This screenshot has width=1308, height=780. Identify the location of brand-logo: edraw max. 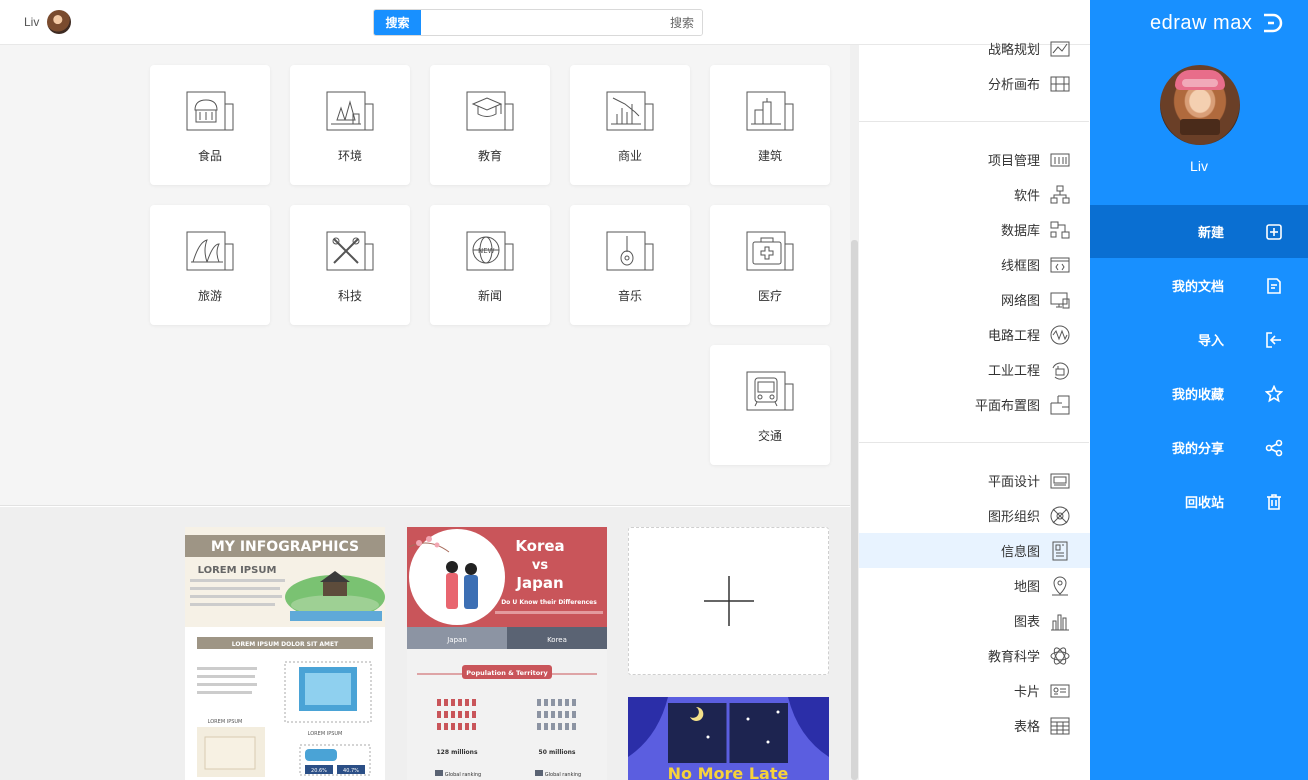
(1217, 23).